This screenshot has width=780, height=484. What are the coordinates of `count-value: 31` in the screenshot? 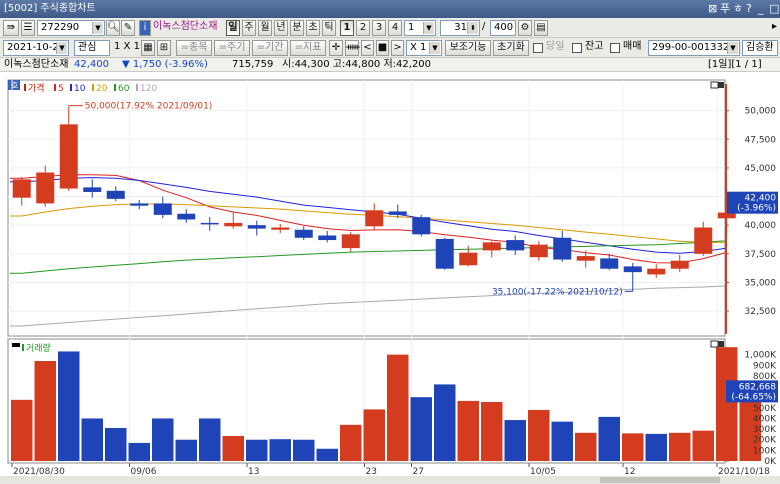 It's located at (460, 27).